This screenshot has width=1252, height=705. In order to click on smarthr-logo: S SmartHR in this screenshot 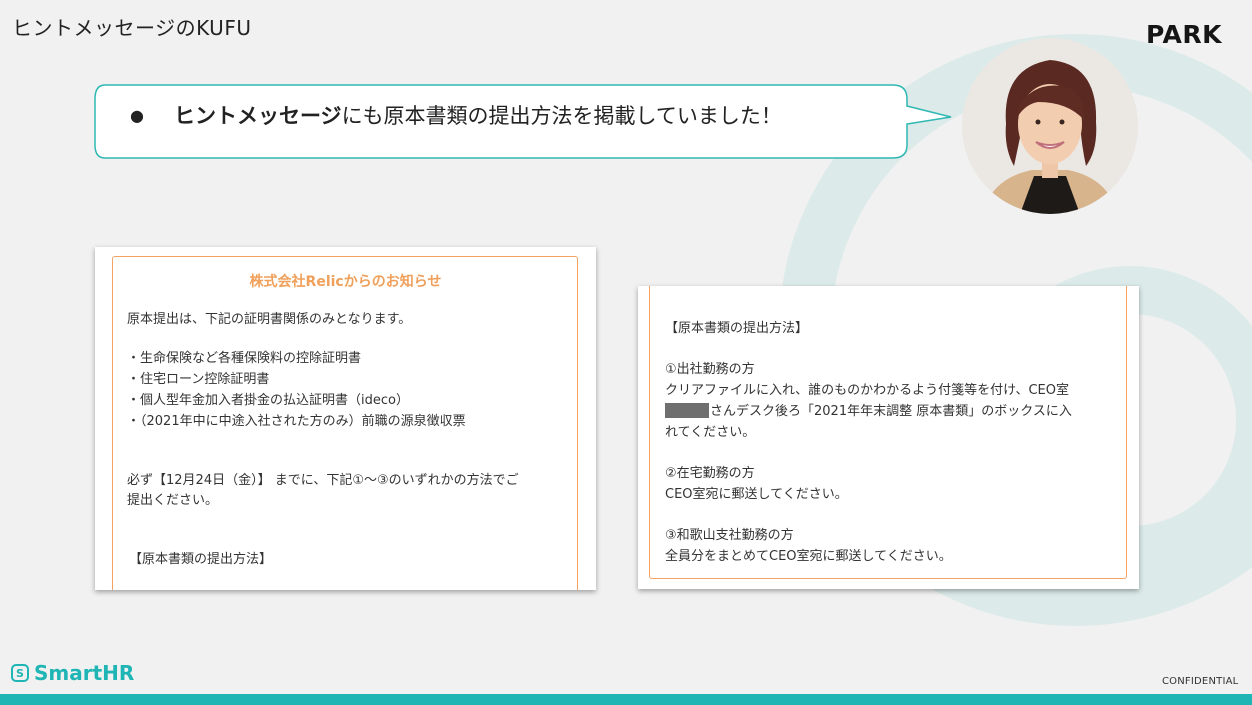, I will do `click(72, 673)`.